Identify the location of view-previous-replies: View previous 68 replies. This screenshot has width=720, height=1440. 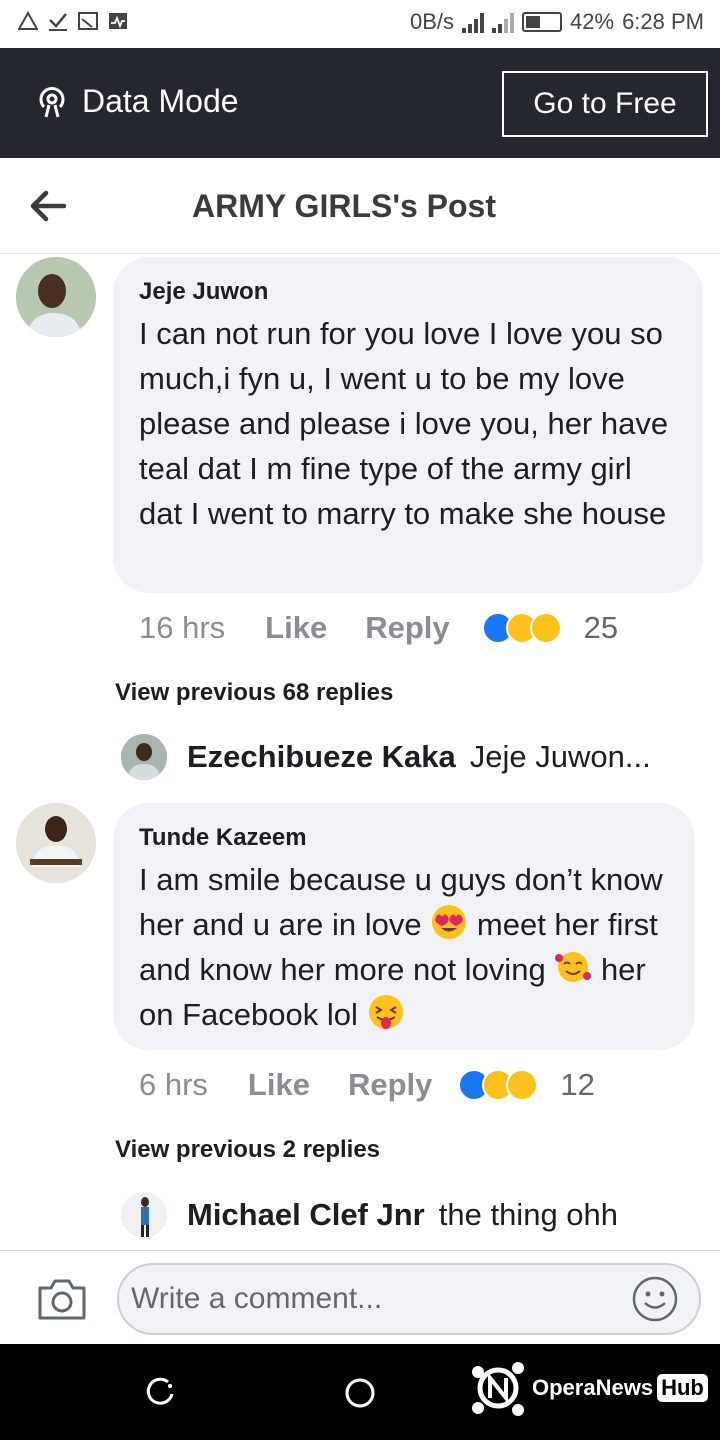
(254, 693).